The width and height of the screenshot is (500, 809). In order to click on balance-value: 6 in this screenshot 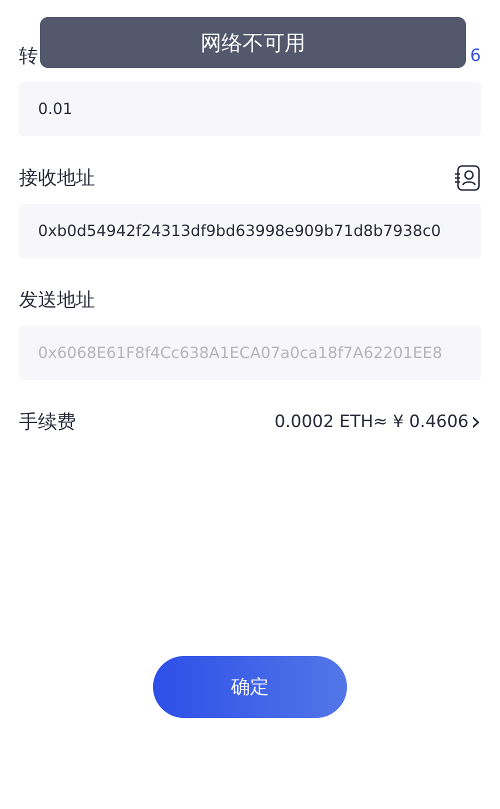, I will do `click(475, 56)`.